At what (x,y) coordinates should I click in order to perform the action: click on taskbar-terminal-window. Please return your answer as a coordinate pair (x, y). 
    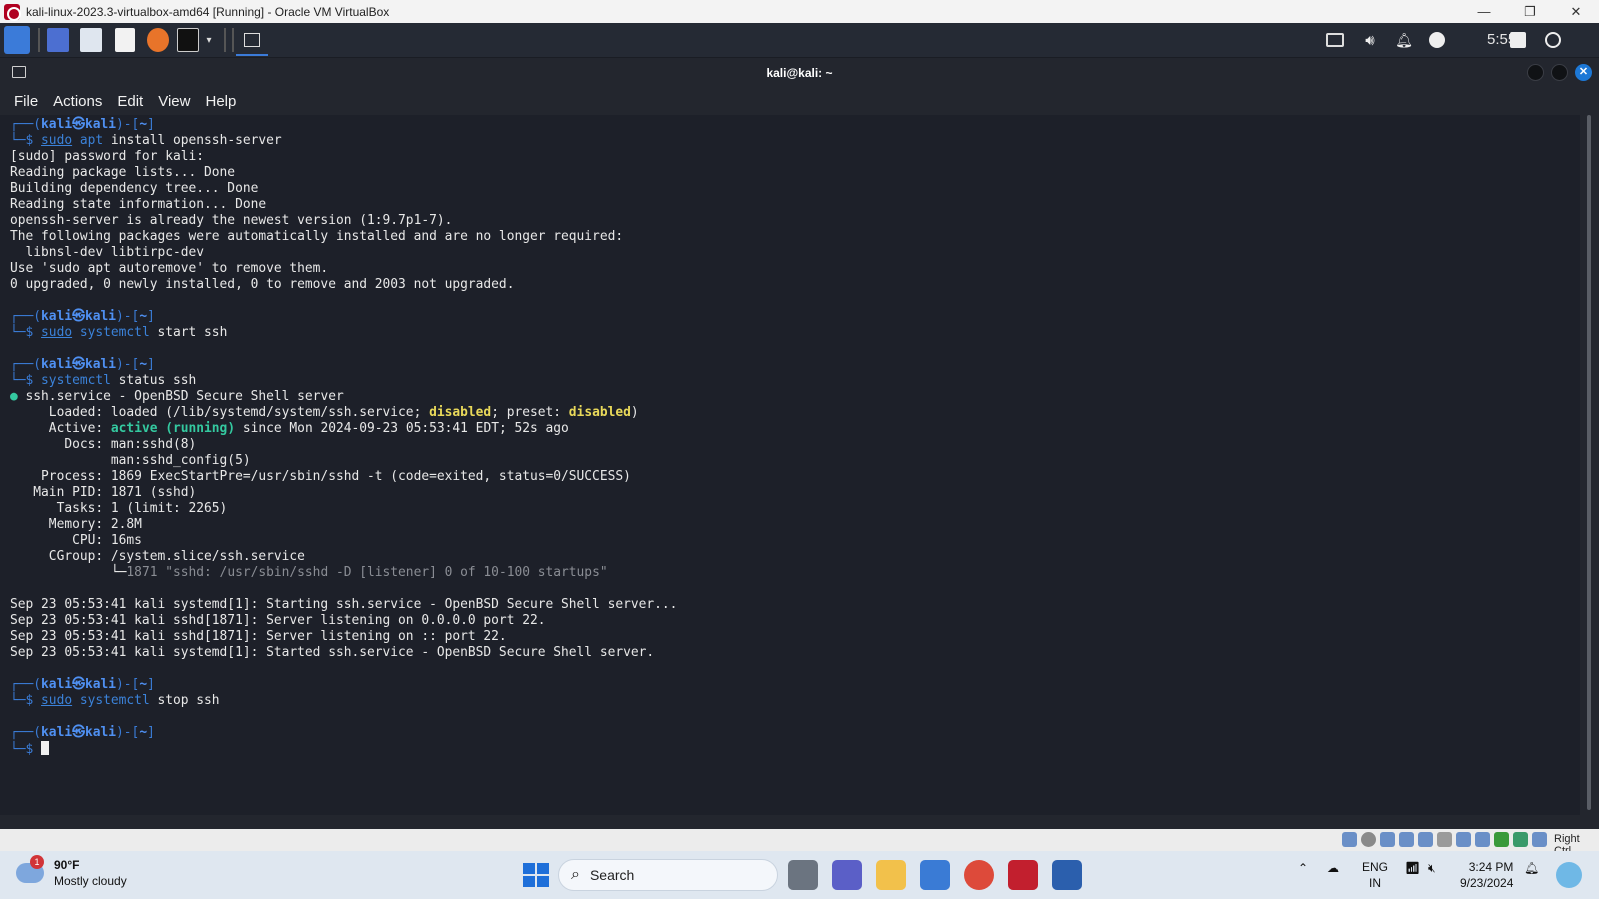
    Looking at the image, I should click on (252, 41).